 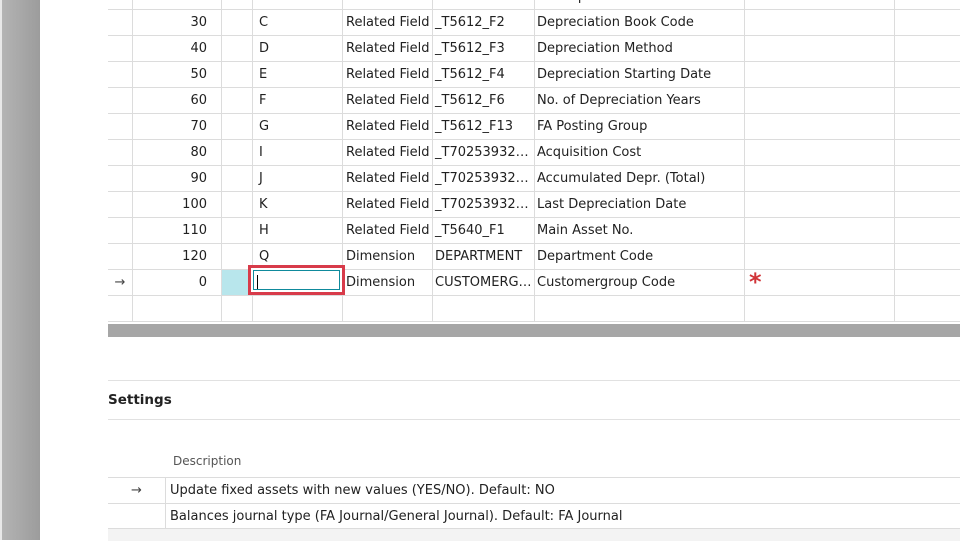 I want to click on letter-edit-input-inner, so click(x=296, y=280).